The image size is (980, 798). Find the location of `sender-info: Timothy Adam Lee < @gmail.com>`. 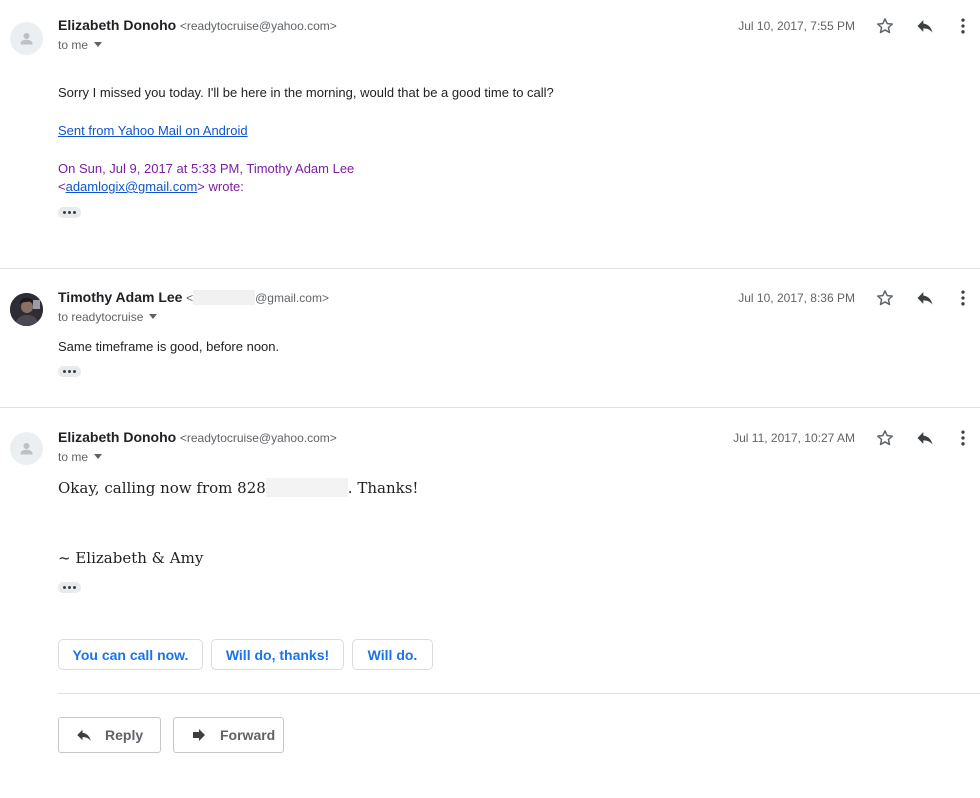

sender-info: Timothy Adam Lee < @gmail.com> is located at coordinates (193, 297).